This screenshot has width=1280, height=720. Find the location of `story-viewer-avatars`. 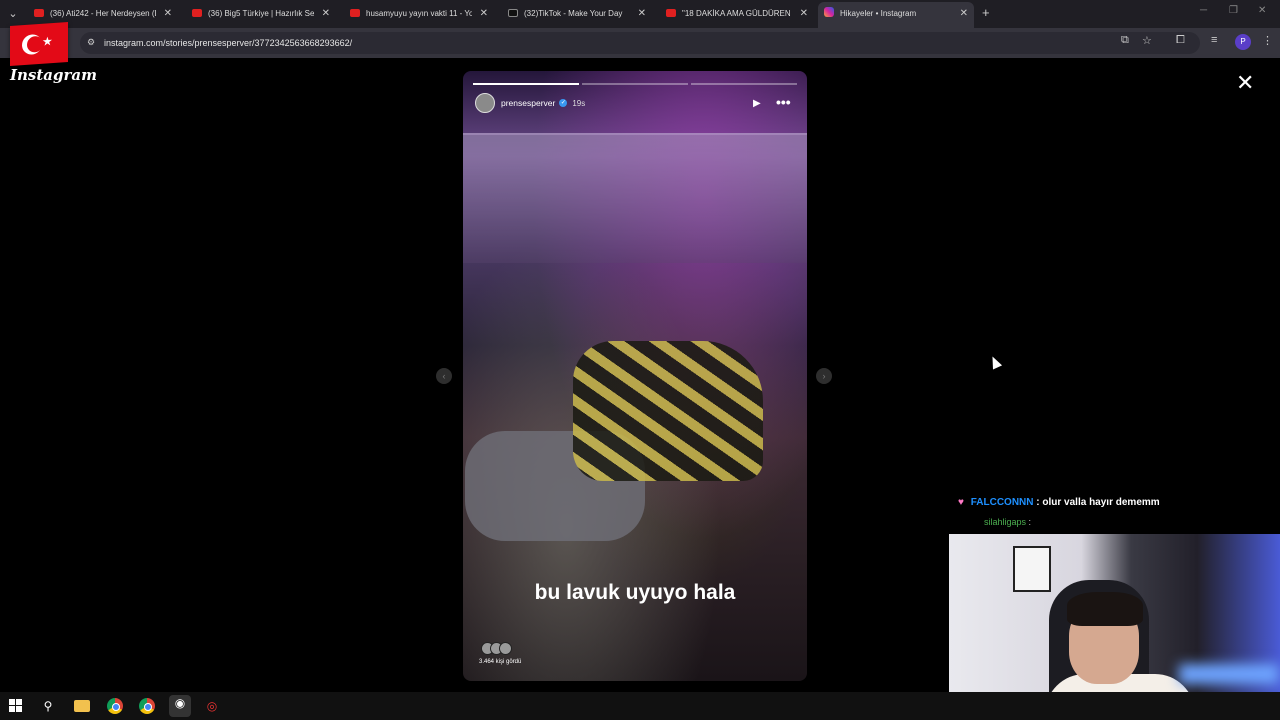

story-viewer-avatars is located at coordinates (496, 648).